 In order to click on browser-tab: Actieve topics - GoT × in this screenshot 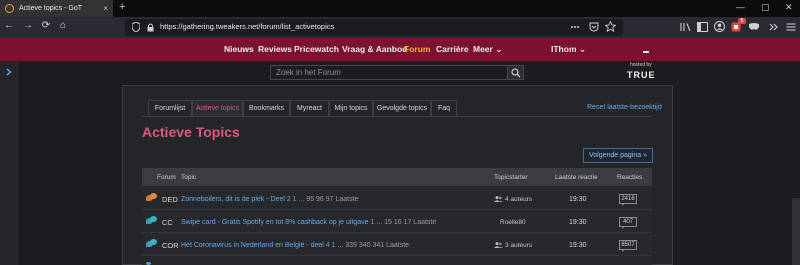, I will do `click(56, 8)`.